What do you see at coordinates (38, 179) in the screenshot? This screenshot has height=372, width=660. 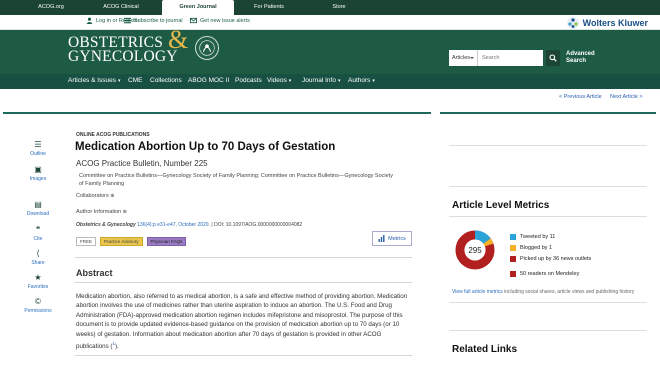 I see `sidebar-item-label: Images` at bounding box center [38, 179].